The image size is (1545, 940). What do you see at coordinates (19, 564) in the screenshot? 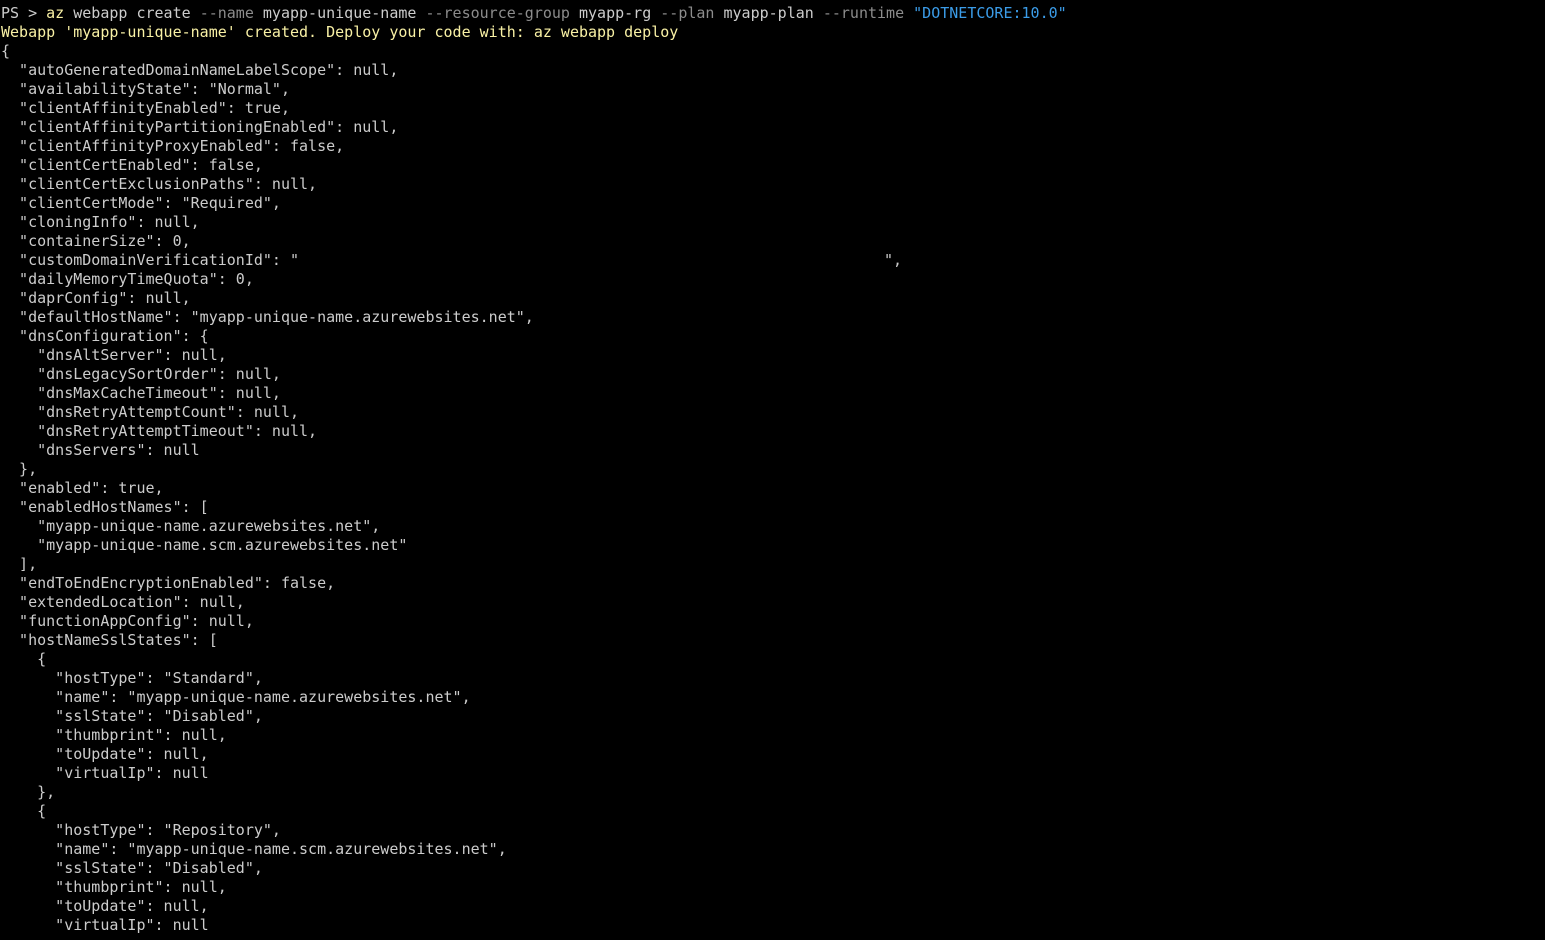
I see `json-line: ],` at bounding box center [19, 564].